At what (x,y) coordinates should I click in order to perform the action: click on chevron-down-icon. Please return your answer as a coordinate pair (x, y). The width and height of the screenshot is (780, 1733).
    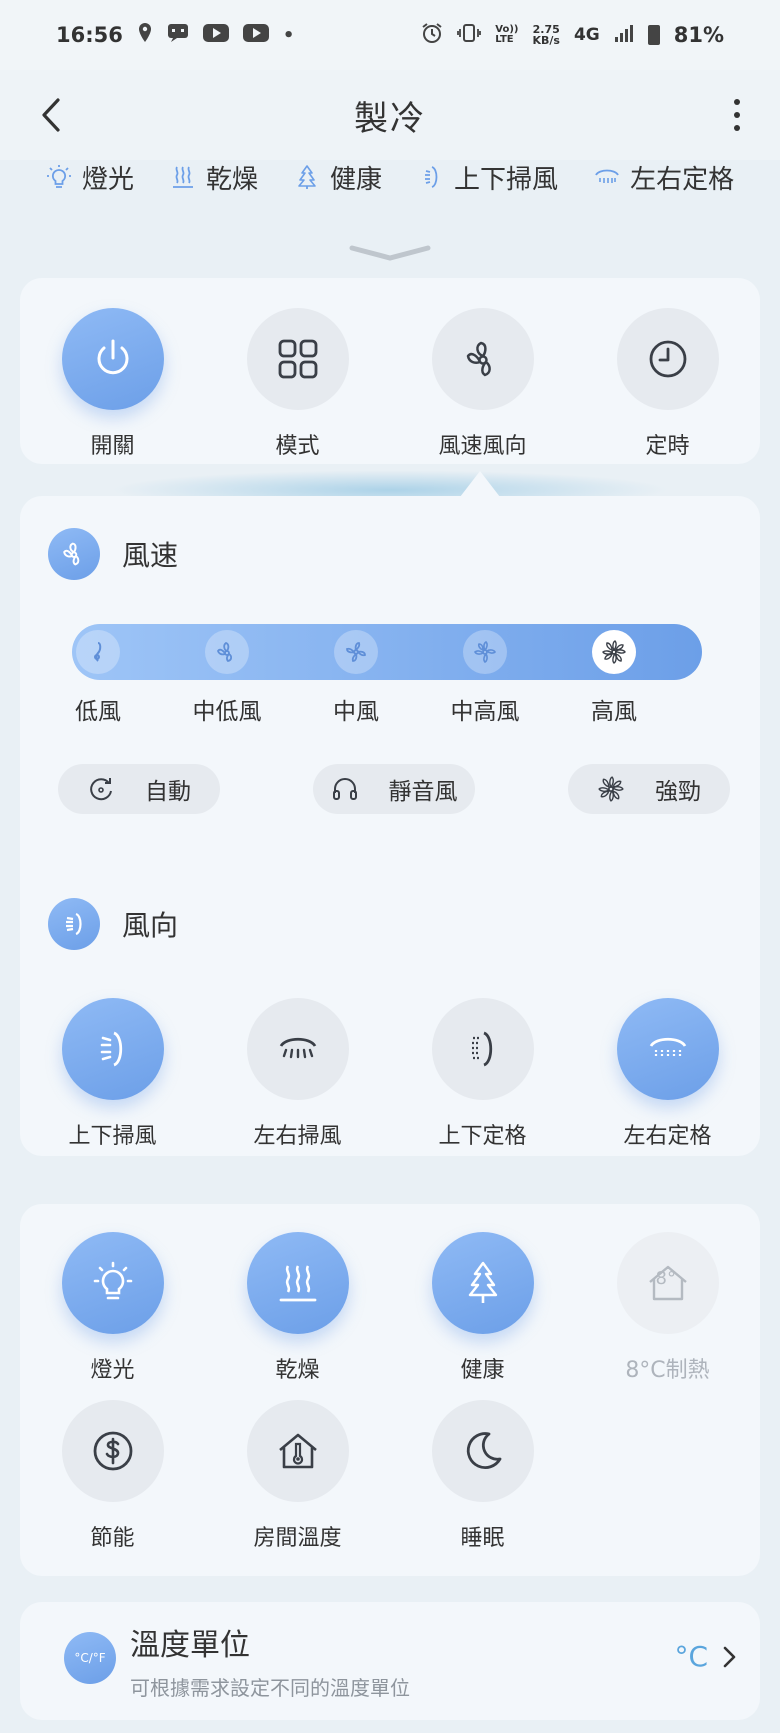
    Looking at the image, I should click on (390, 253).